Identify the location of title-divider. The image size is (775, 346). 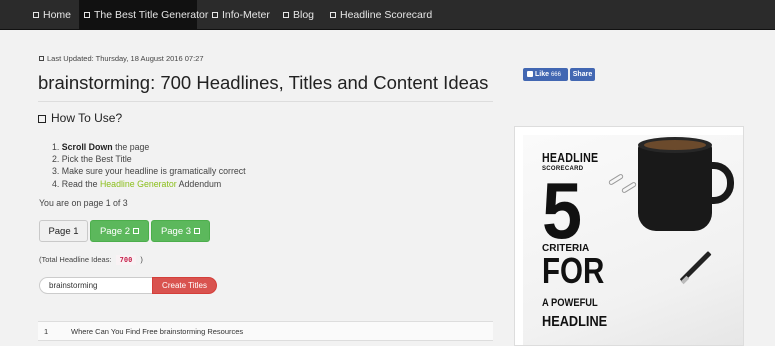
(265, 101).